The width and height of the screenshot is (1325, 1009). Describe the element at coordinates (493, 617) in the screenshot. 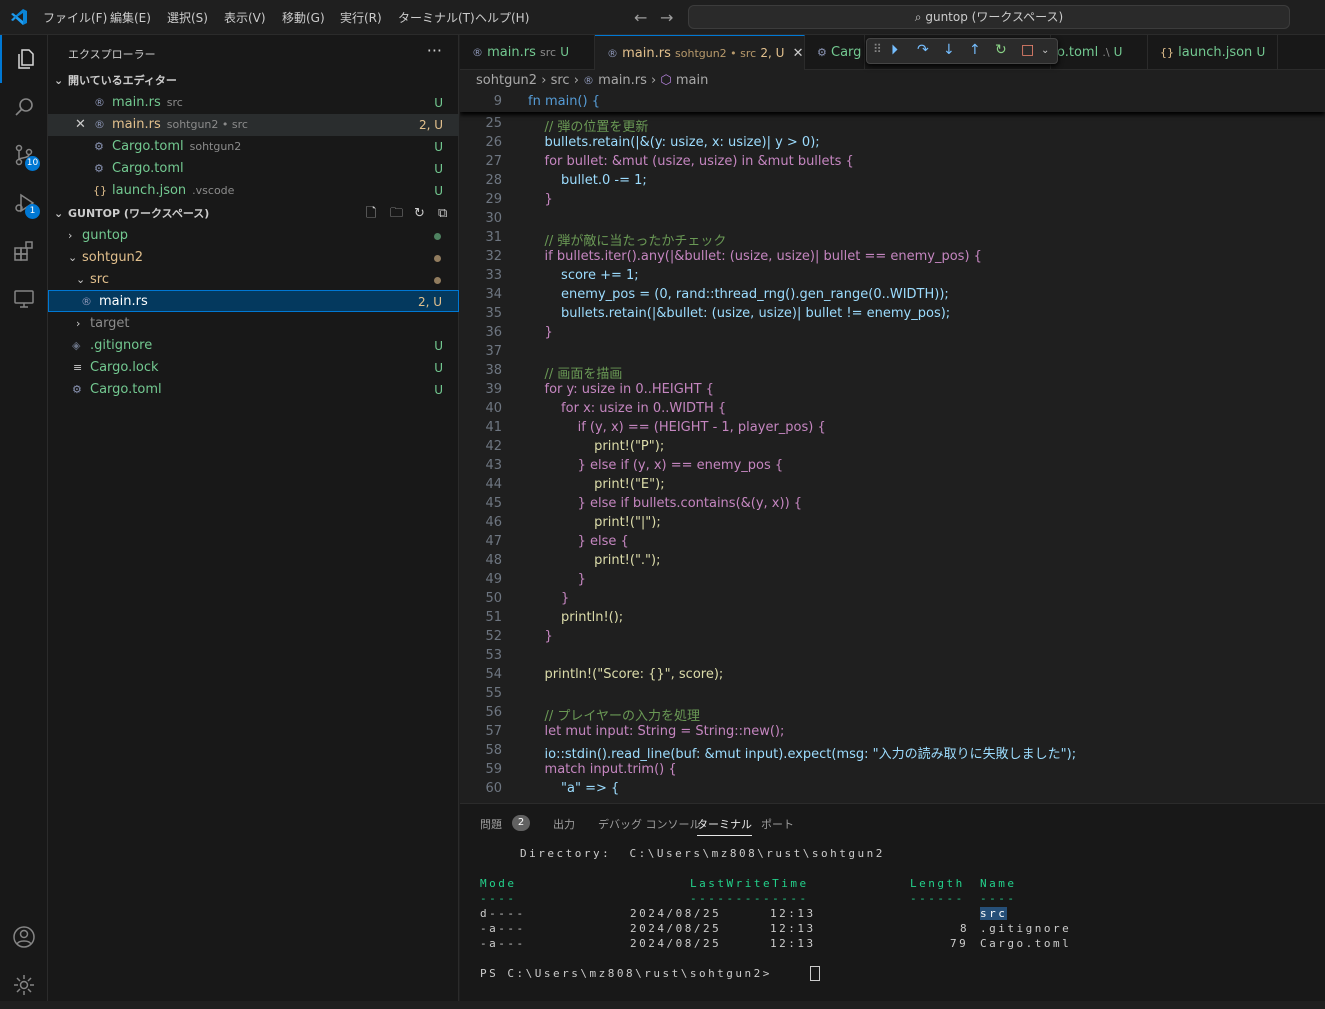

I see `line-number: 51` at that location.